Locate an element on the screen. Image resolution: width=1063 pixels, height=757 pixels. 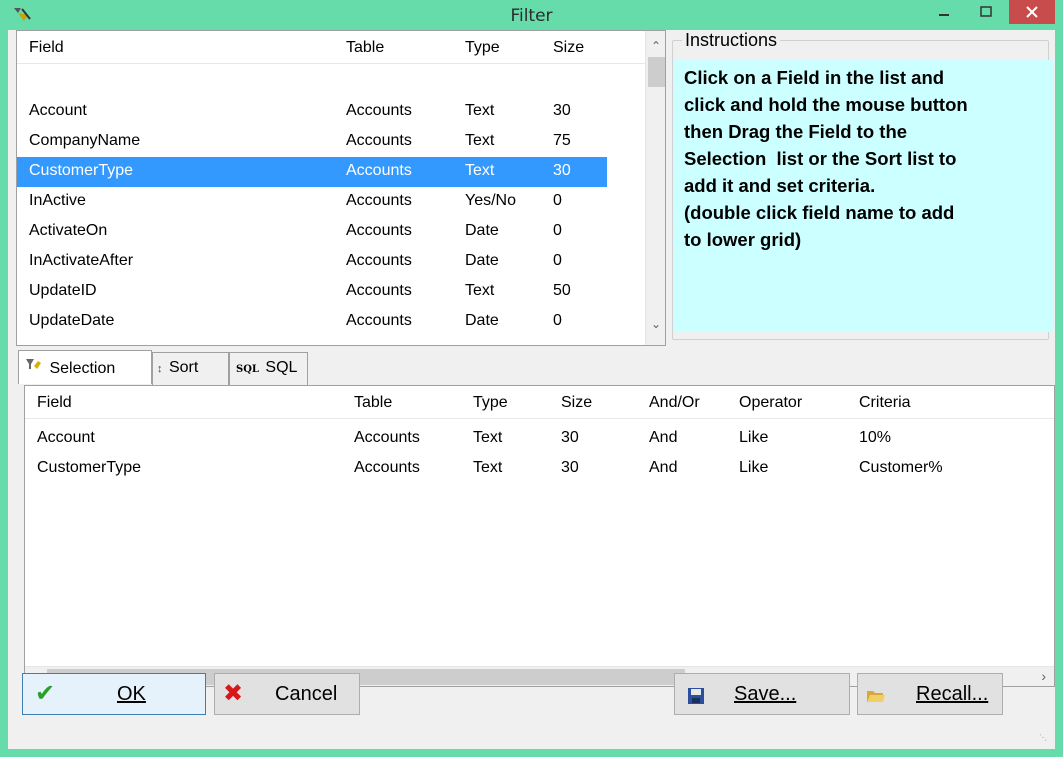
criteria-field: CustomerType is located at coordinates (89, 467).